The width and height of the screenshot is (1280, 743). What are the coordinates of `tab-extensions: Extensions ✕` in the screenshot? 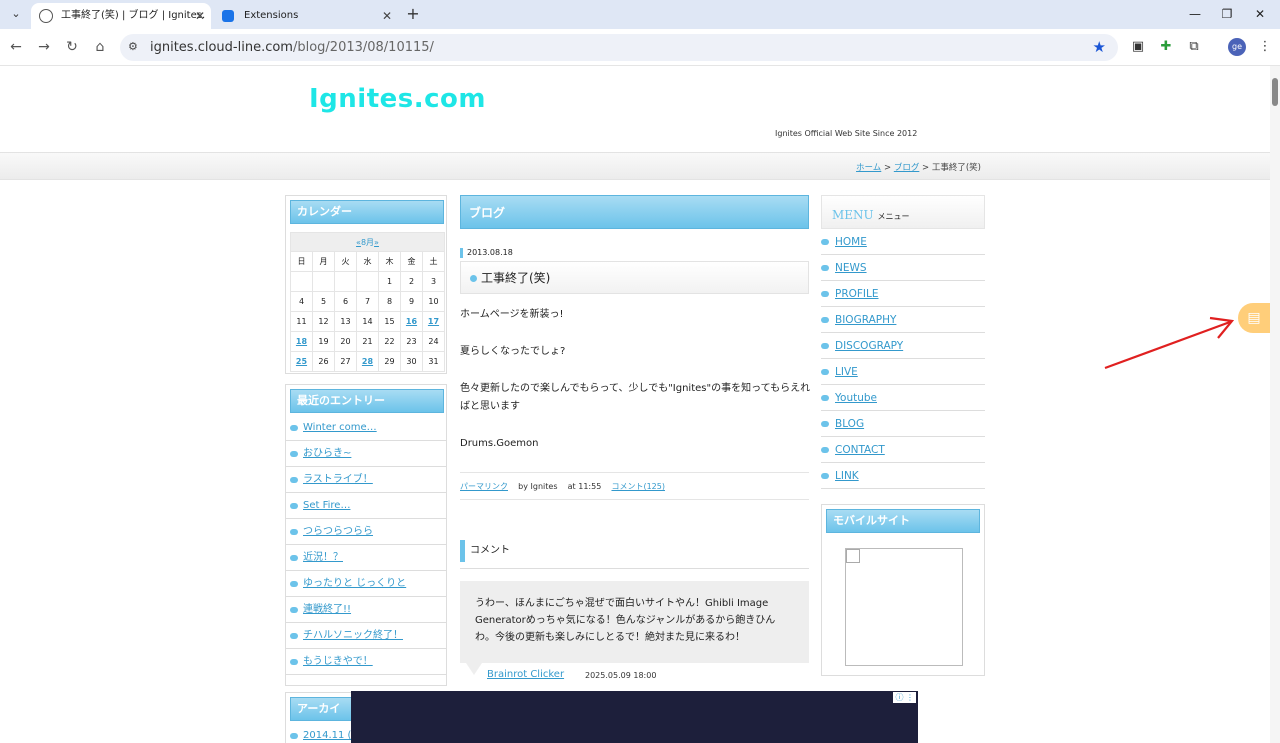 It's located at (306, 16).